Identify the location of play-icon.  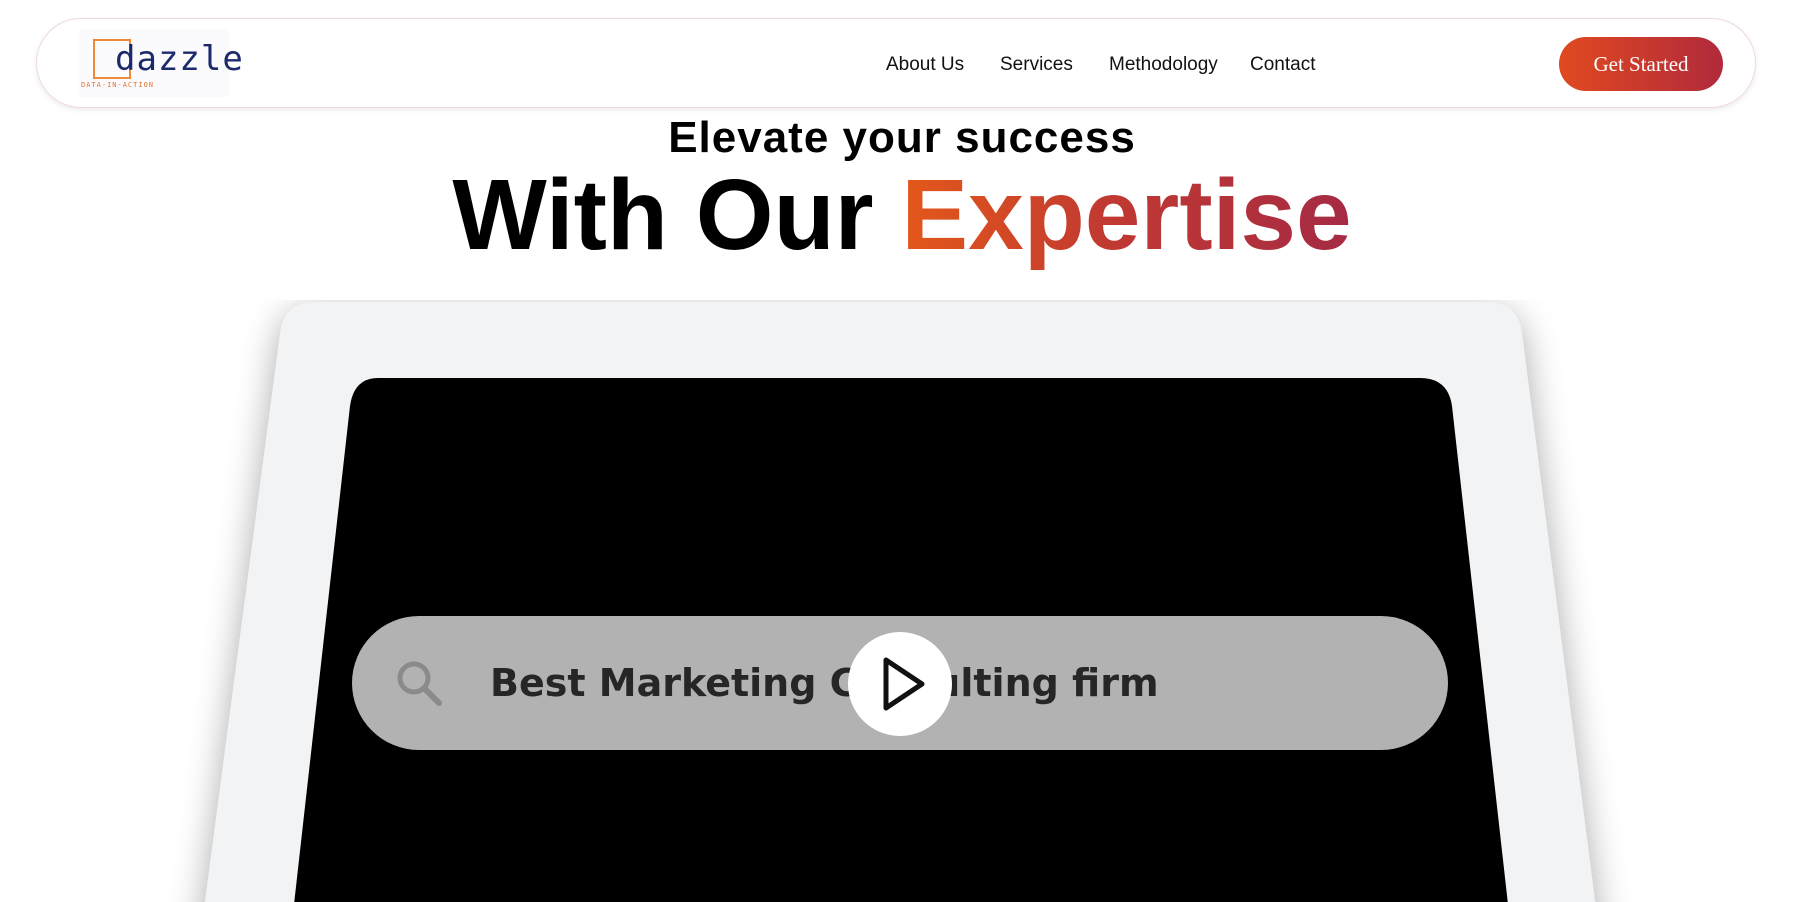
(904, 684).